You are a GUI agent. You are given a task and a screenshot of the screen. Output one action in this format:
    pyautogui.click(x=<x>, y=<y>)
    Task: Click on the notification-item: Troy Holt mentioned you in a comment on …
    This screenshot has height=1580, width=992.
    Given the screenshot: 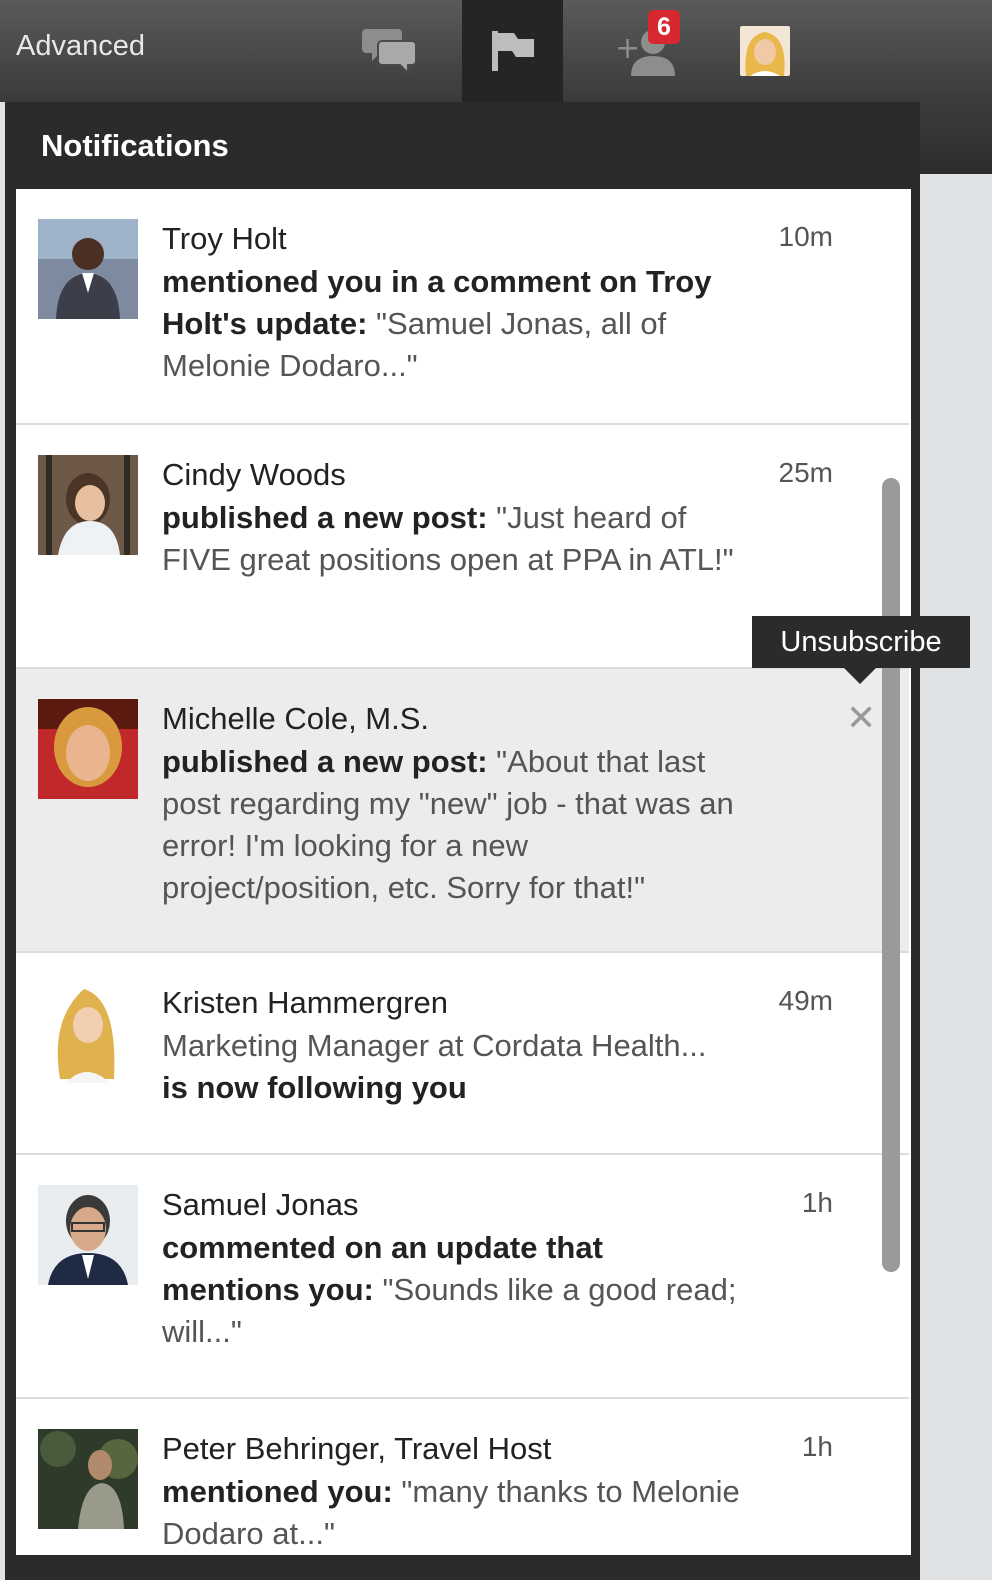 What is the action you would take?
    pyautogui.click(x=462, y=307)
    